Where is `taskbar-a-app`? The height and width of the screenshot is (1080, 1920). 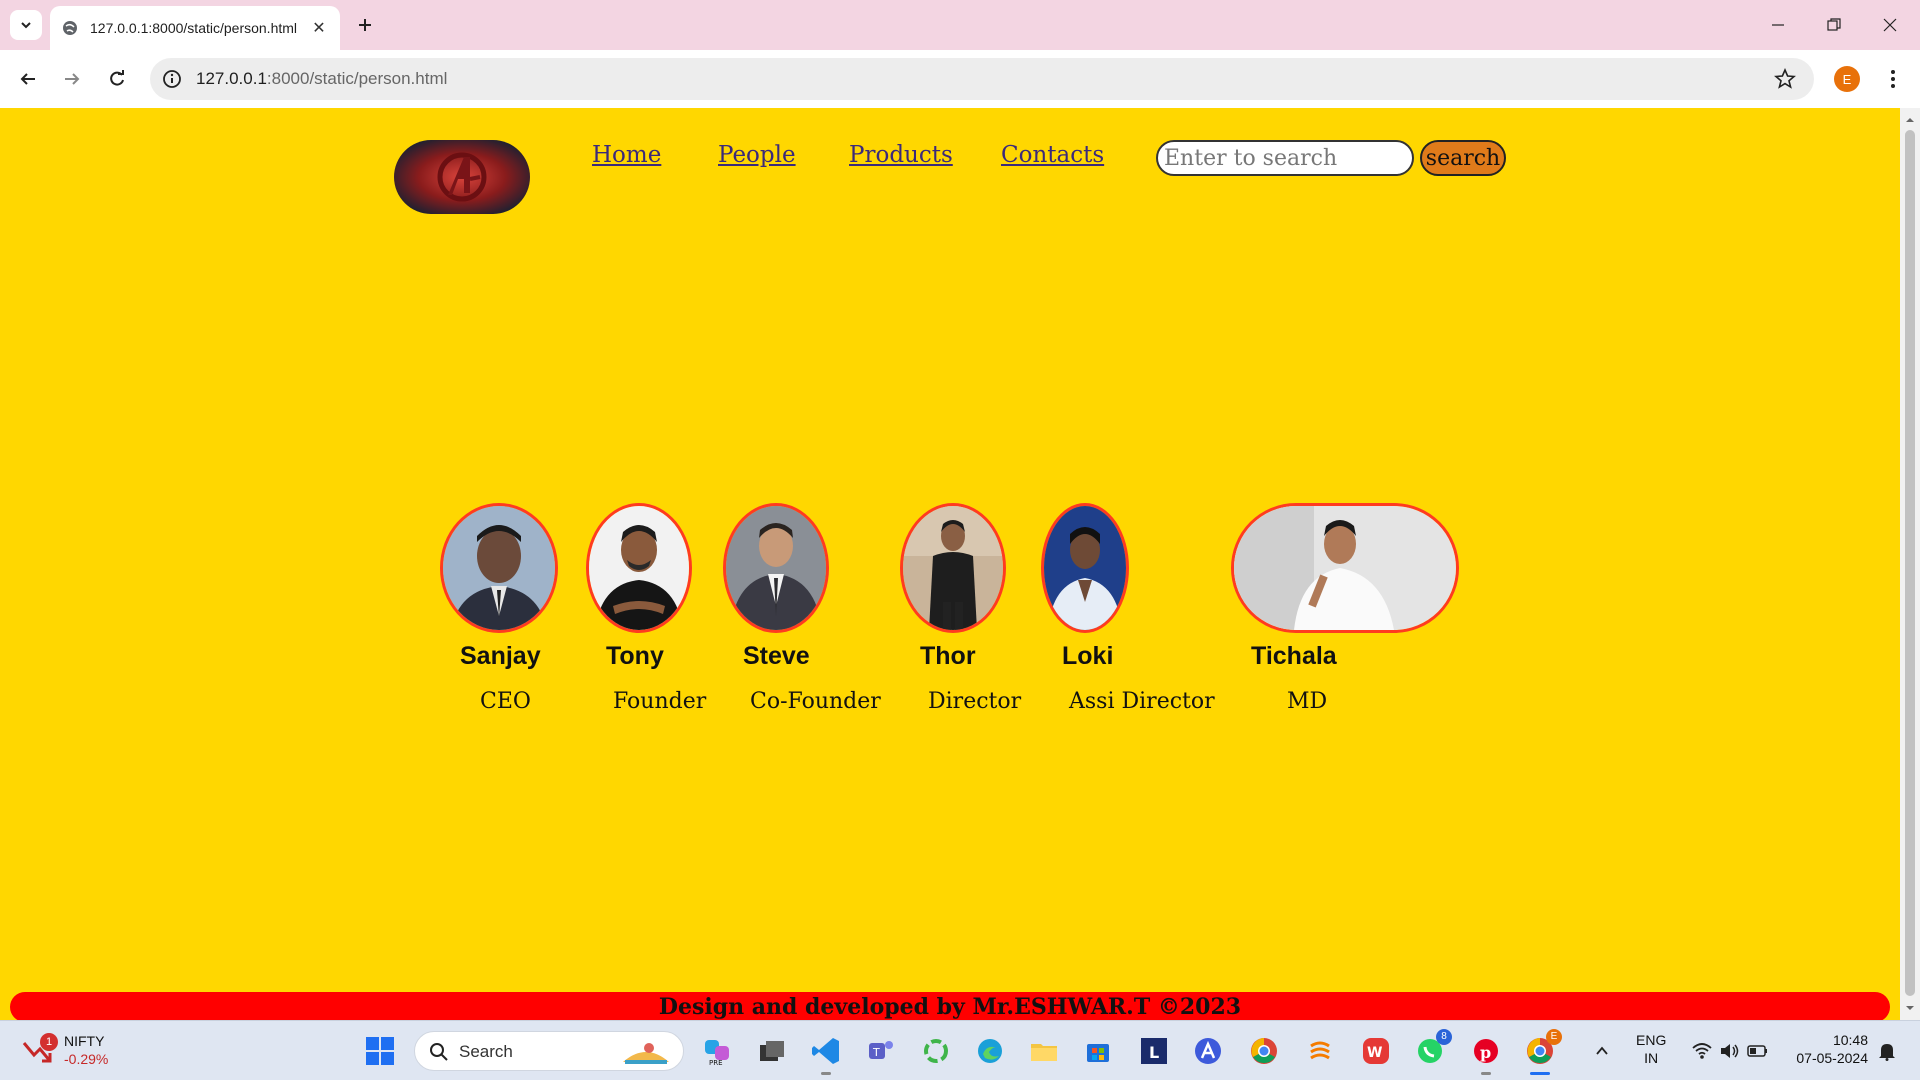 taskbar-a-app is located at coordinates (1208, 1051).